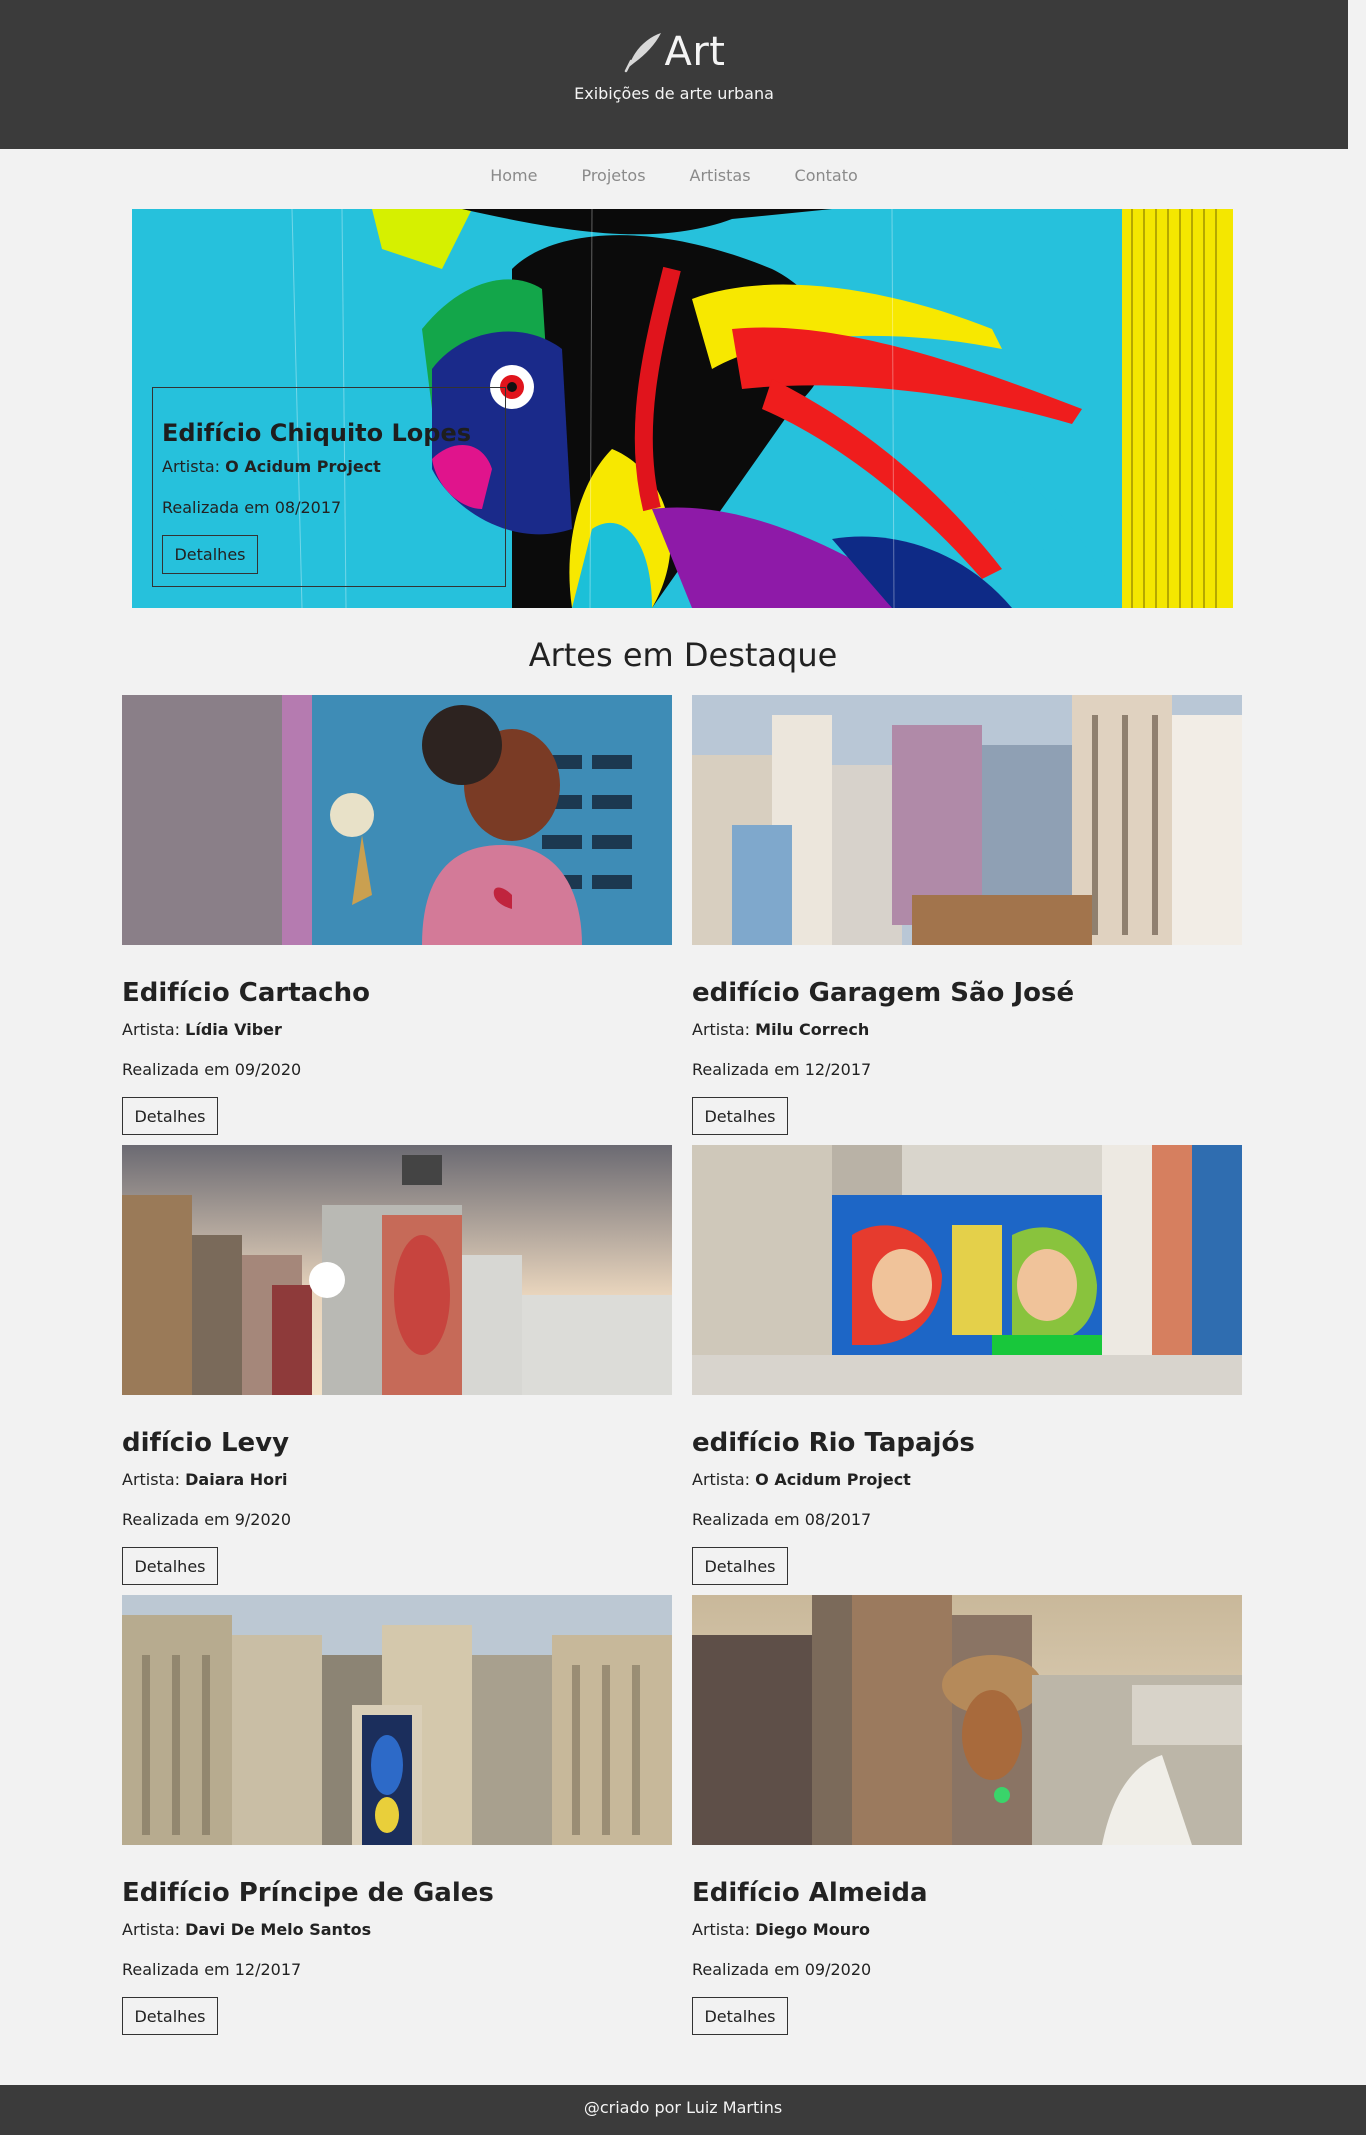  I want to click on art-card-artist: Artista: Milu Correch, so click(780, 1029).